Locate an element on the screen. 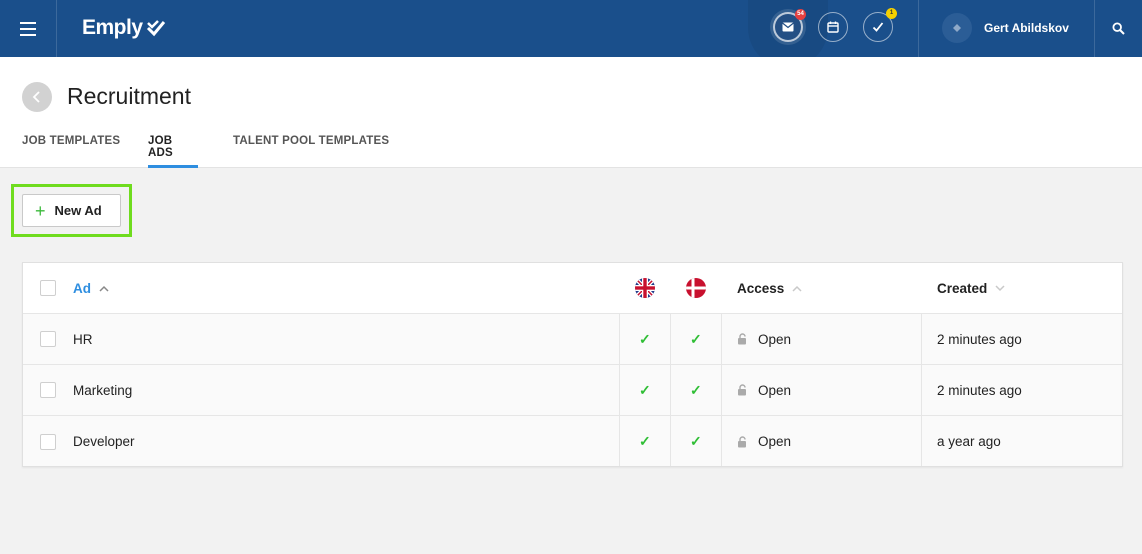 The width and height of the screenshot is (1142, 554). created-value: a year ago is located at coordinates (969, 441).